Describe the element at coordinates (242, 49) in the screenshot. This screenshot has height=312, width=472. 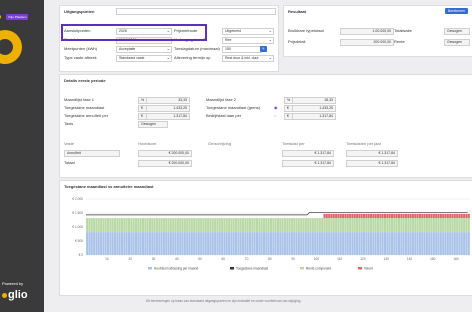
I see `toeslagdatum-field: 150` at that location.